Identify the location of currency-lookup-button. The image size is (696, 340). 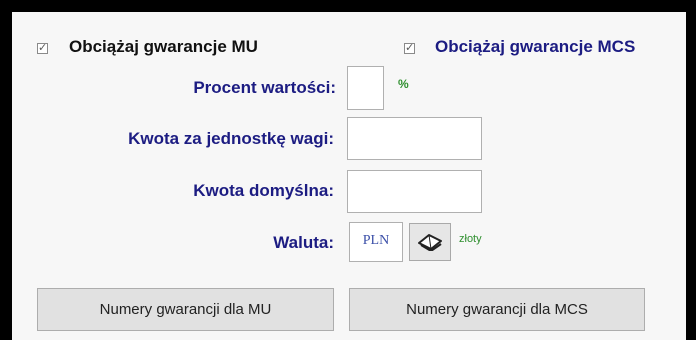
(430, 242).